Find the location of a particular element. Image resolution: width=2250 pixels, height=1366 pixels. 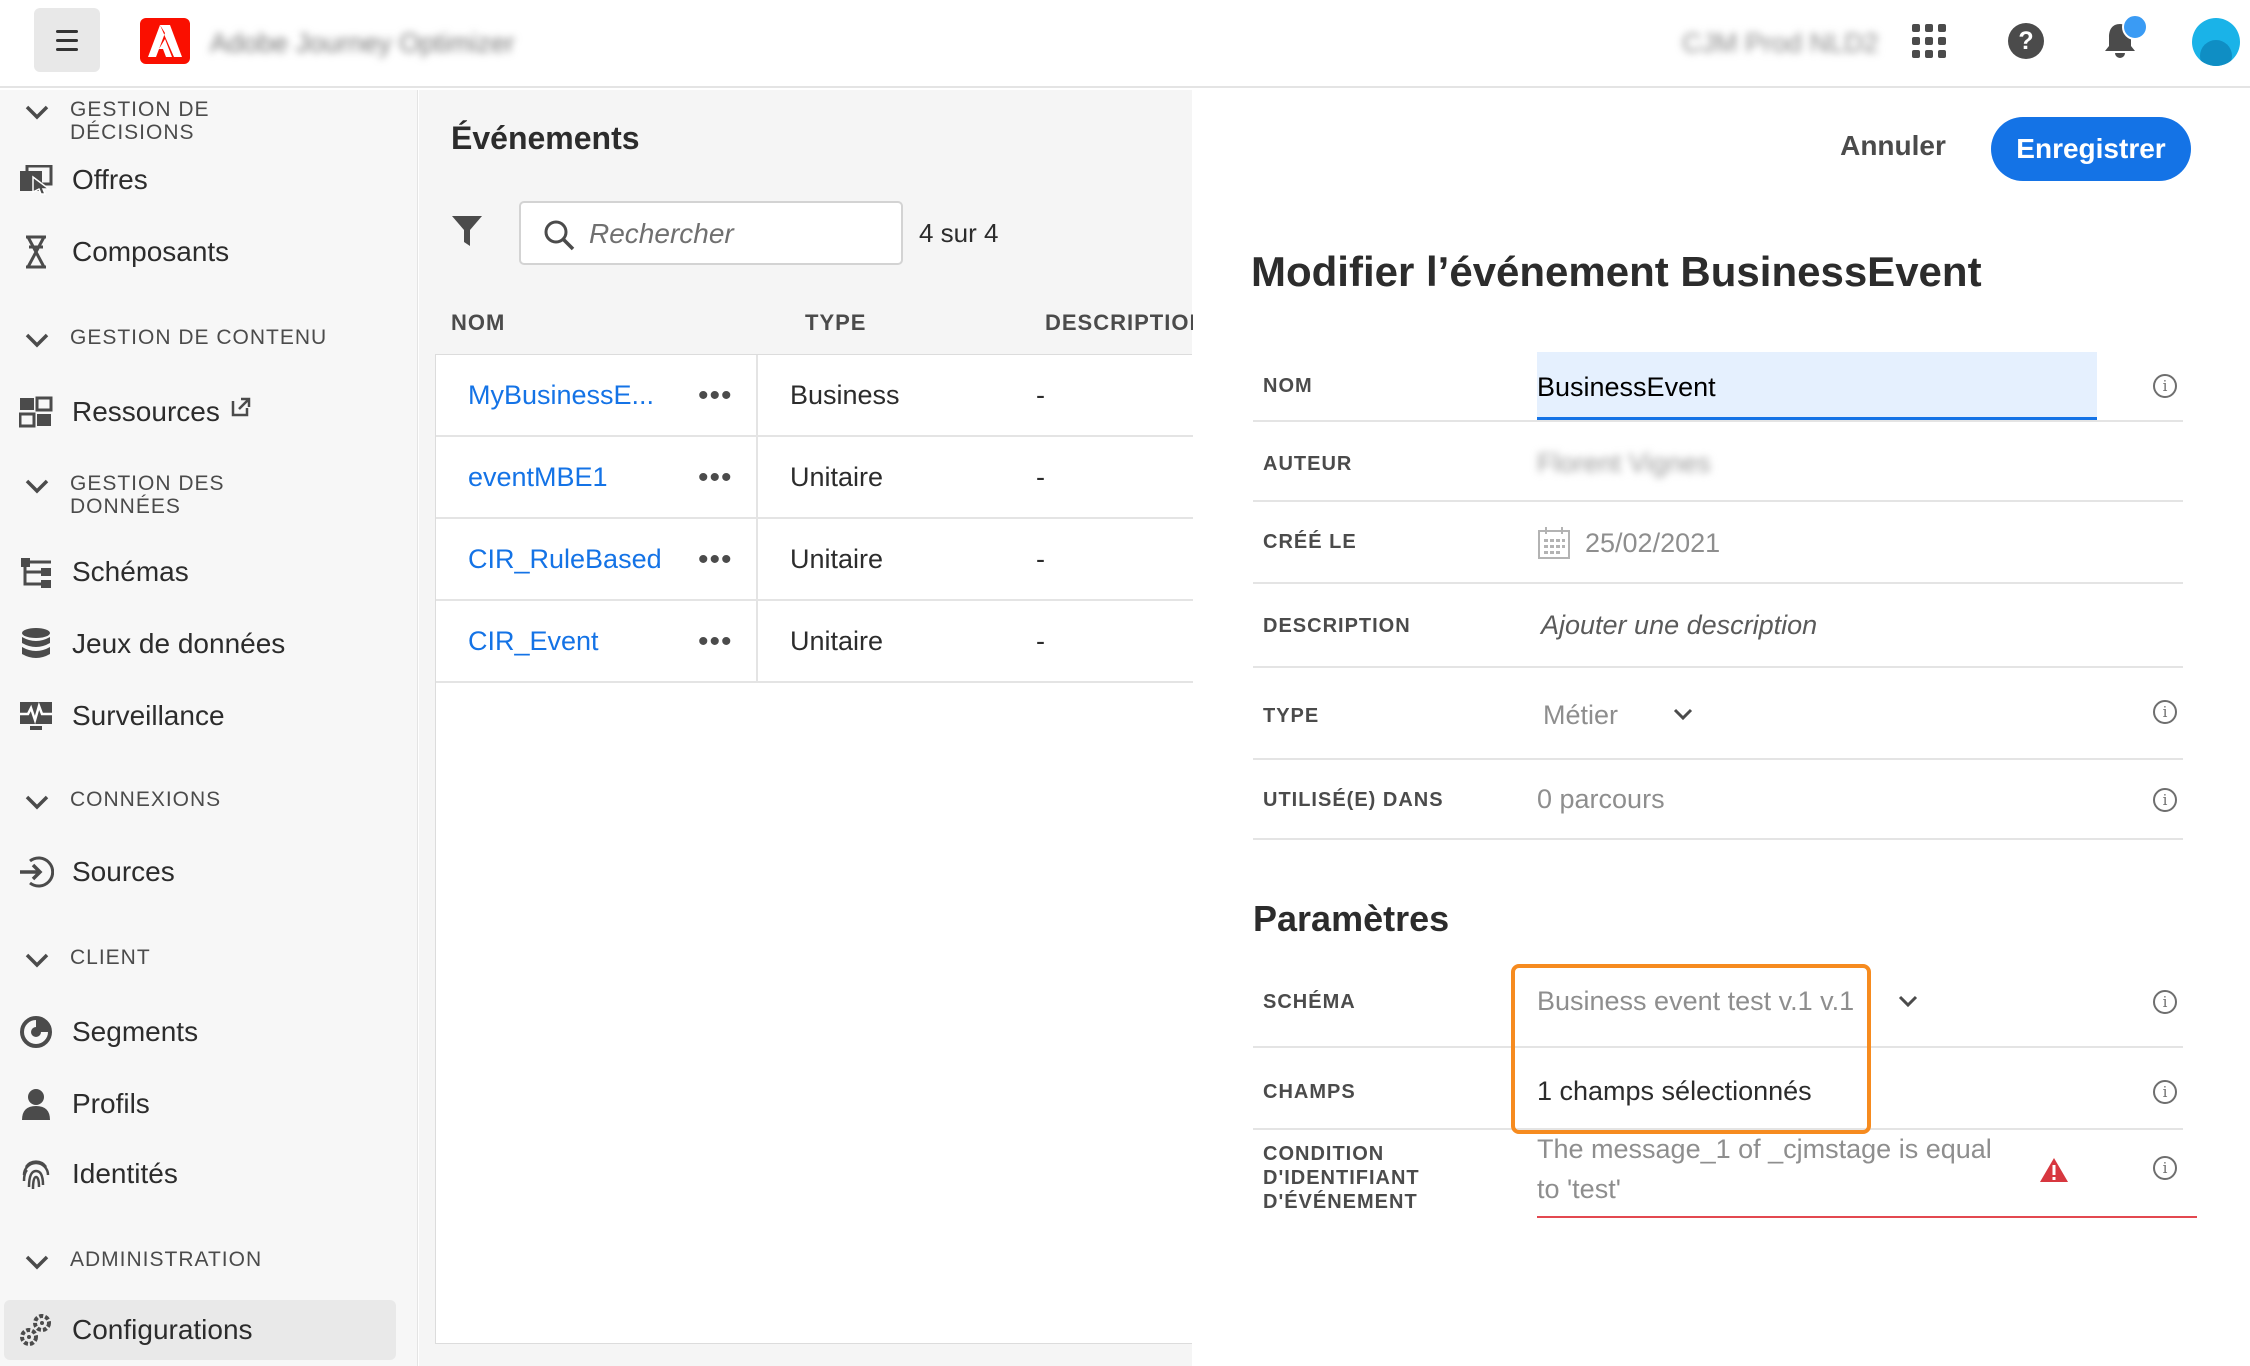

nav-jeux-de-donnees: Jeux de données is located at coordinates (208, 644).